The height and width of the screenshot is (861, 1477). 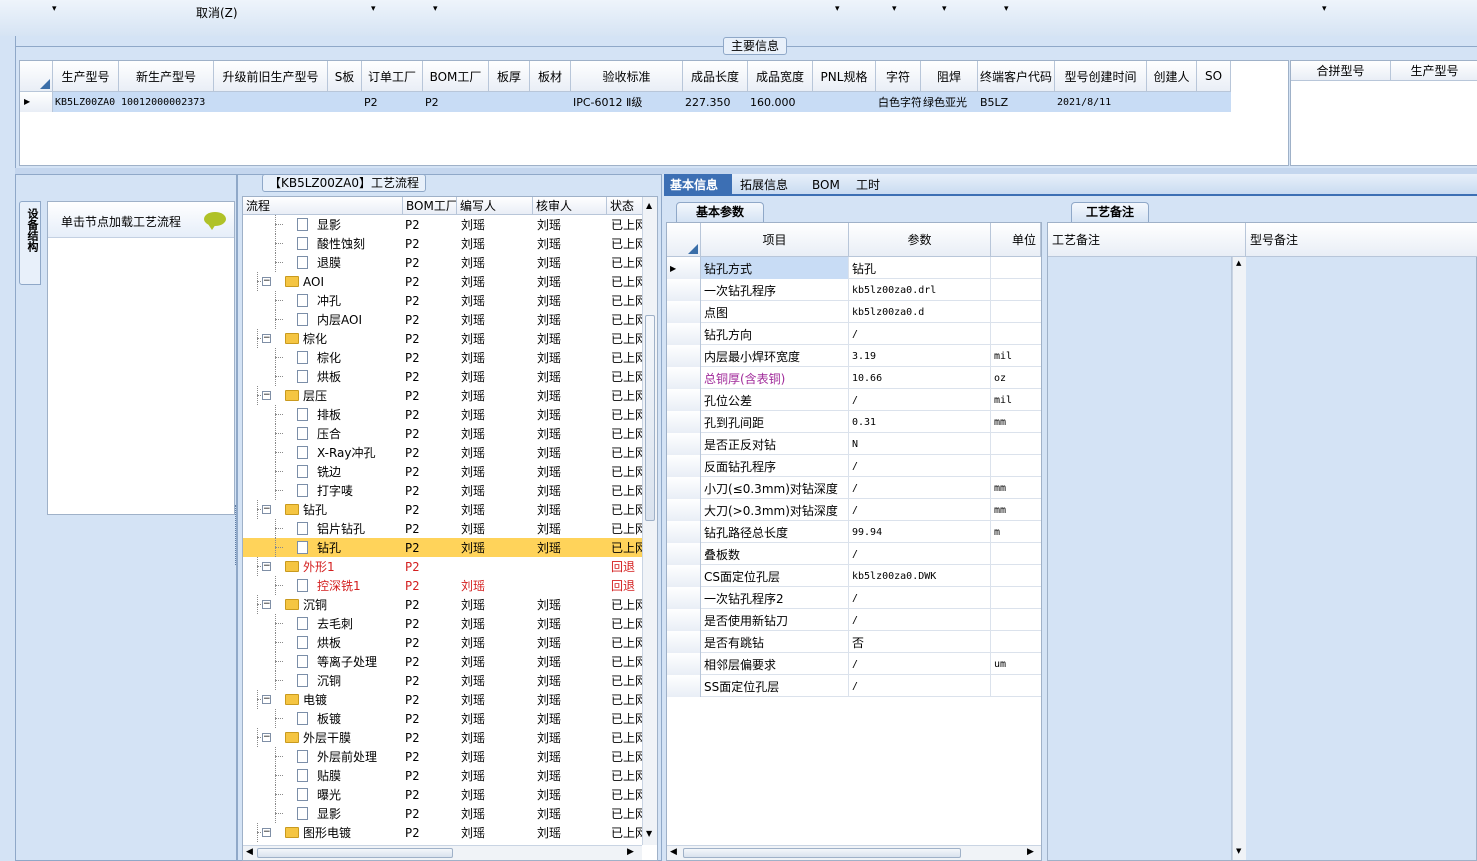 I want to click on param-row: 孔到孔间距 0.31 mm, so click(x=854, y=422).